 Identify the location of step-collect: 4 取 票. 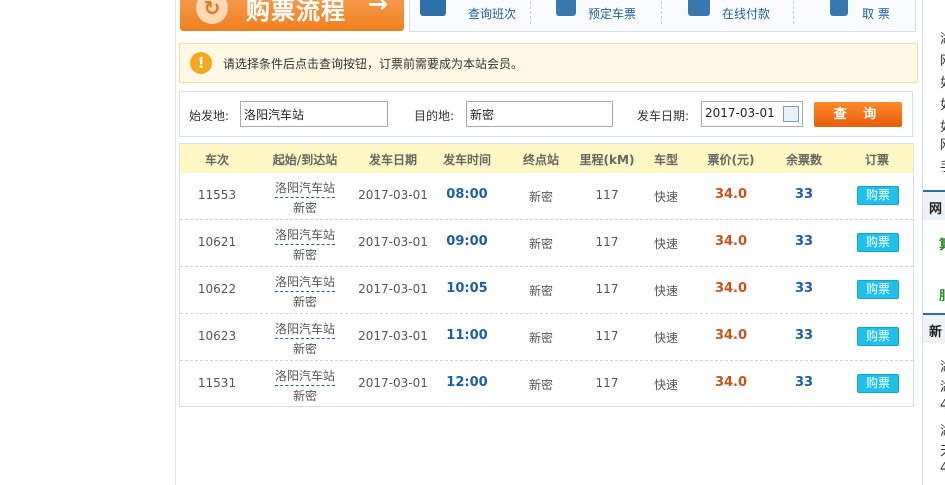
(872, 15).